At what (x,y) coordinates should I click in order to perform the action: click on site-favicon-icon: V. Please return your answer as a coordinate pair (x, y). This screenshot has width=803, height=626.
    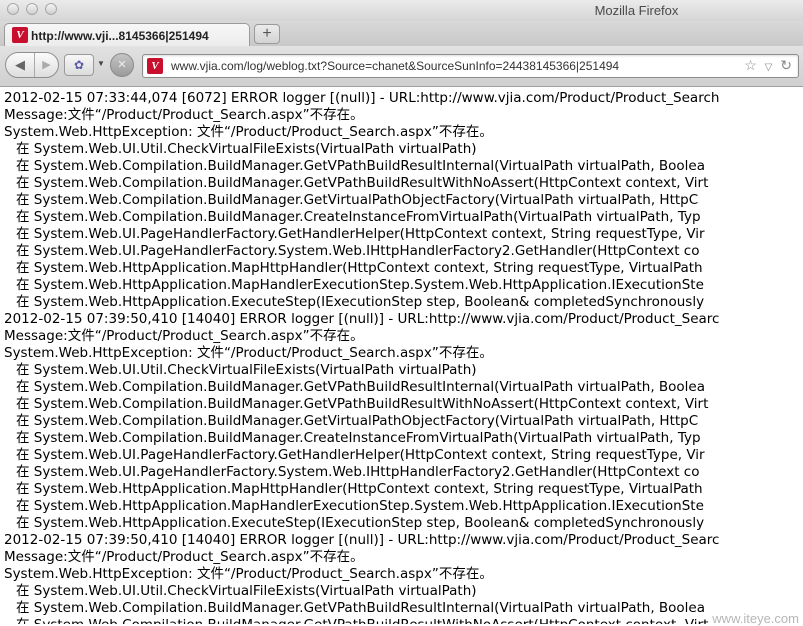
    Looking at the image, I should click on (155, 66).